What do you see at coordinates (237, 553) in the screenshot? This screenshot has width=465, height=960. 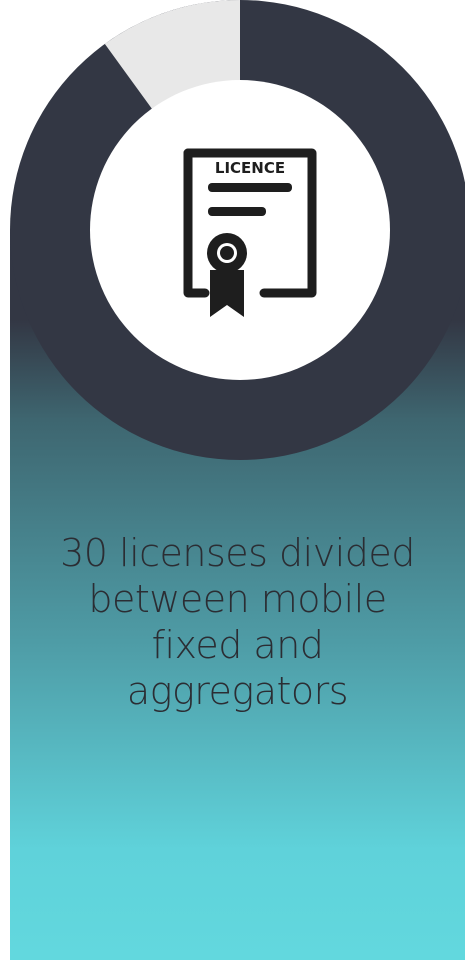 I see `caption-line-1: 30 licenses divided` at bounding box center [237, 553].